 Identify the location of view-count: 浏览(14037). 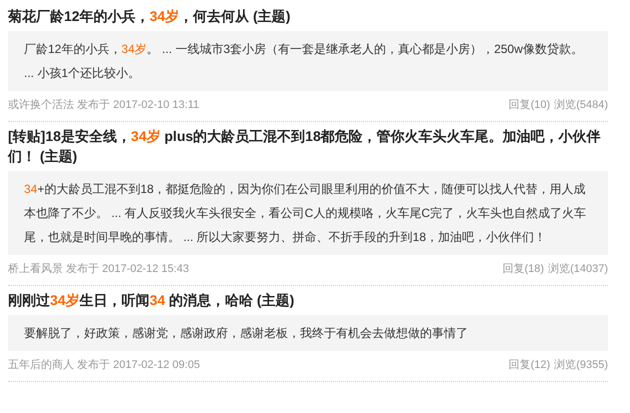
(578, 269).